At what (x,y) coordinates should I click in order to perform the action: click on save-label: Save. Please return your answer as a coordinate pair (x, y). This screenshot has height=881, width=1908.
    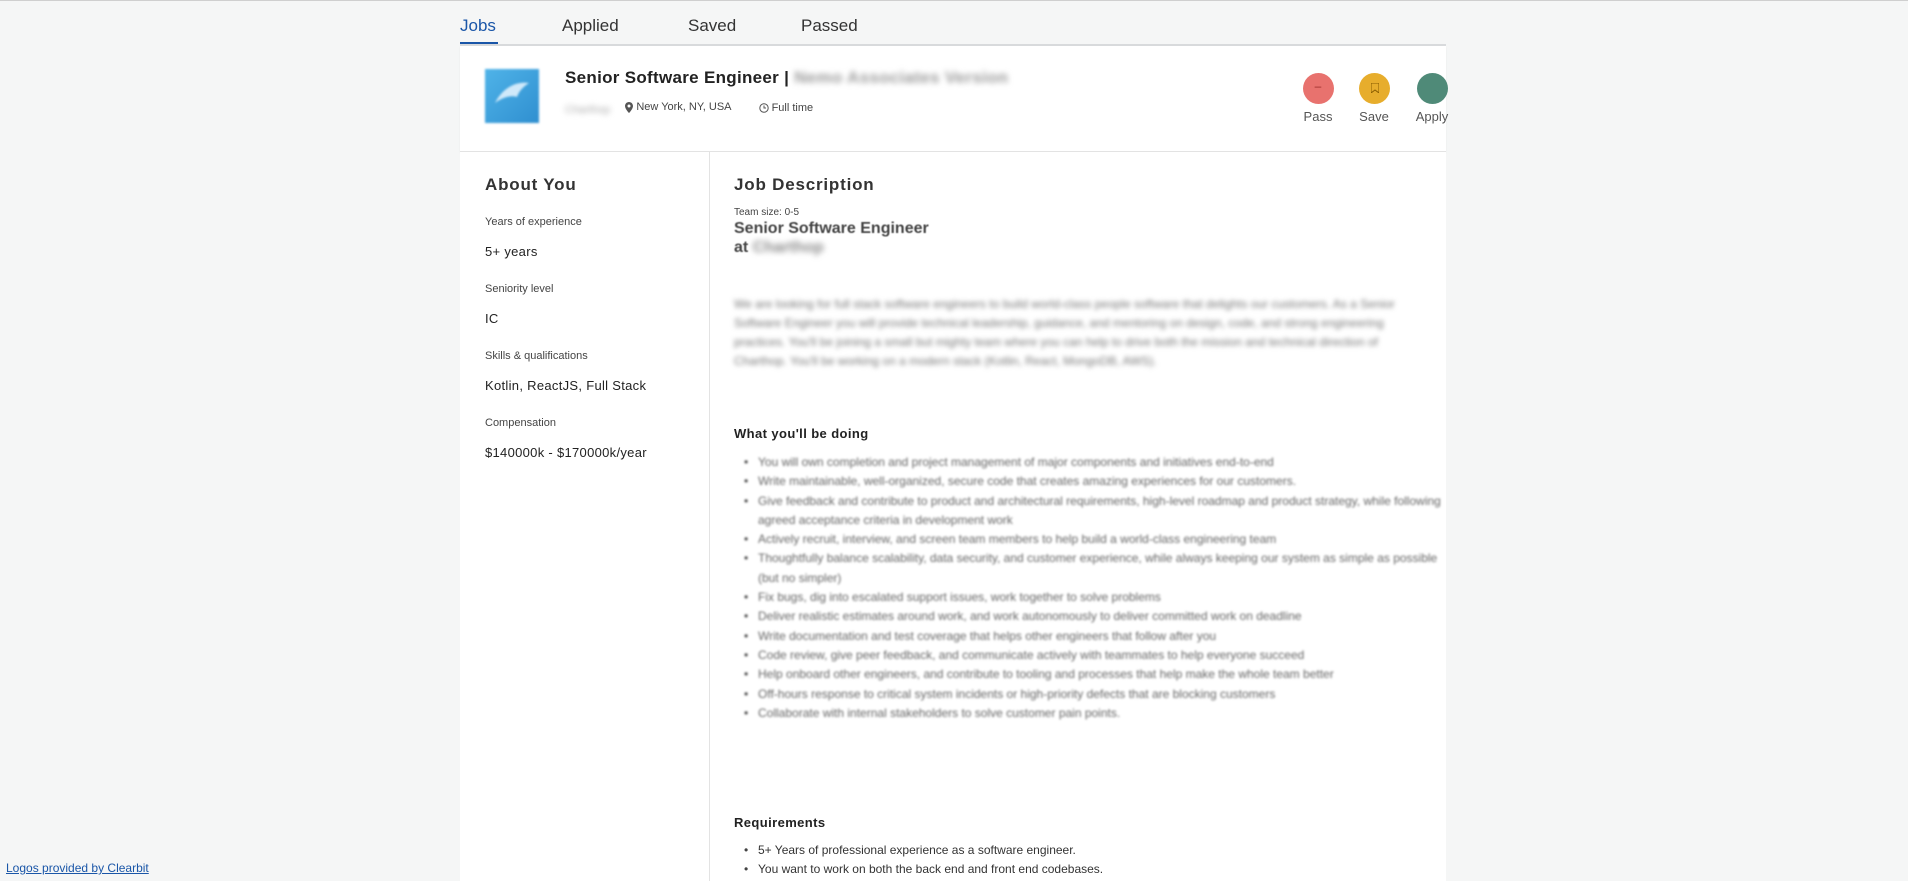
    Looking at the image, I should click on (1374, 116).